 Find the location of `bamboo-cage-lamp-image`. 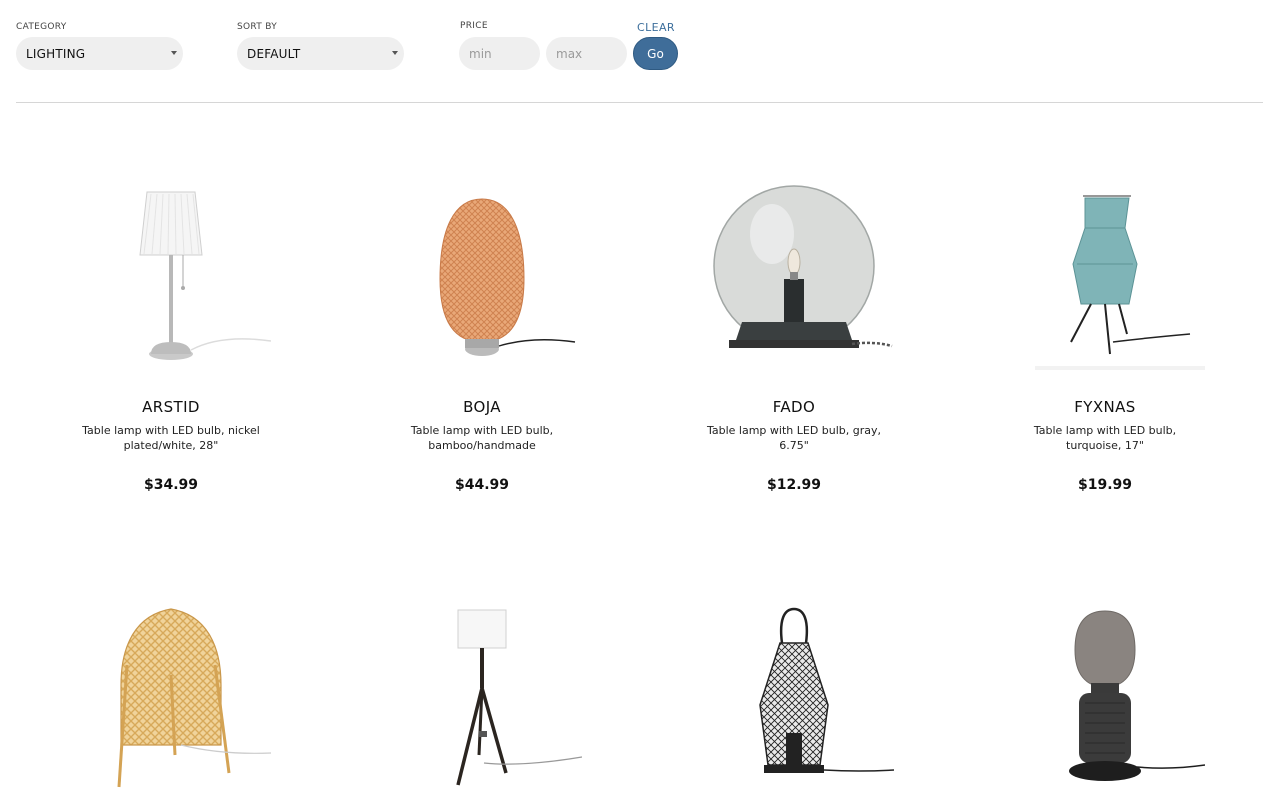

bamboo-cage-lamp-image is located at coordinates (171, 700).